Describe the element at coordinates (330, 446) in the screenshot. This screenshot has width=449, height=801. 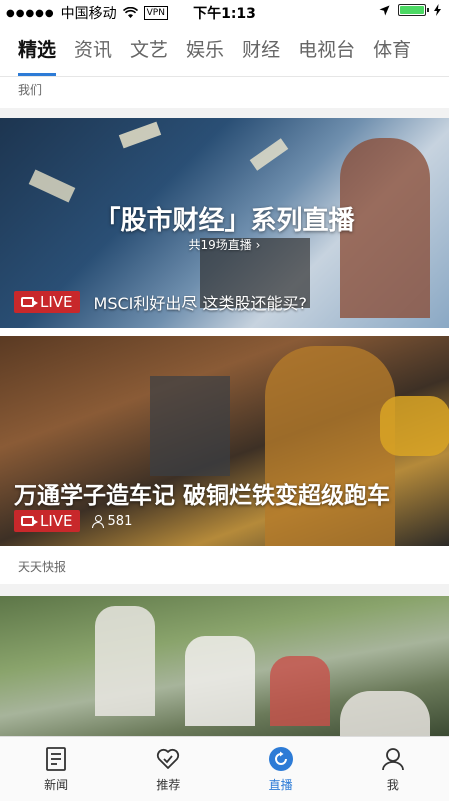
I see `worker-image` at that location.